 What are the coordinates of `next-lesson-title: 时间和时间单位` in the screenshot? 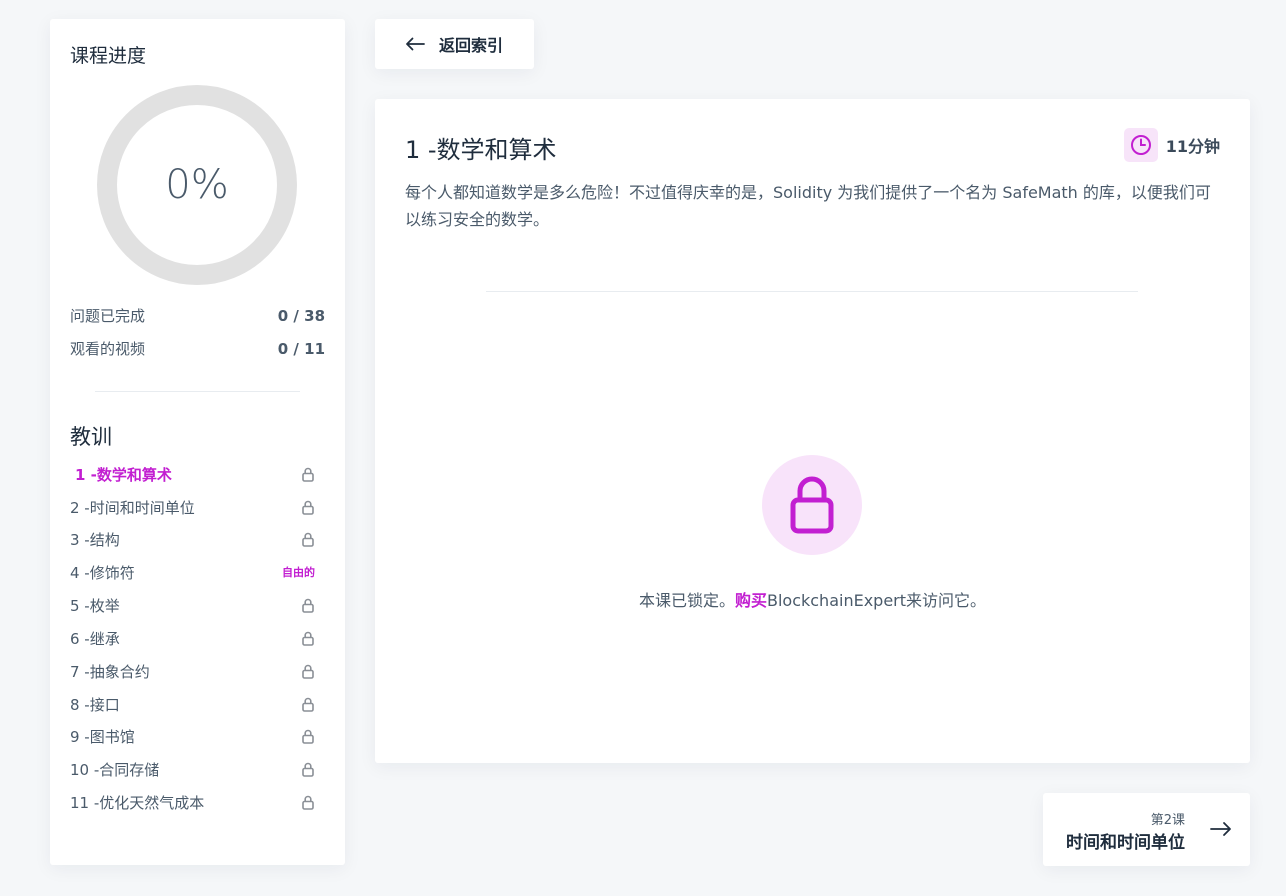 It's located at (1125, 843).